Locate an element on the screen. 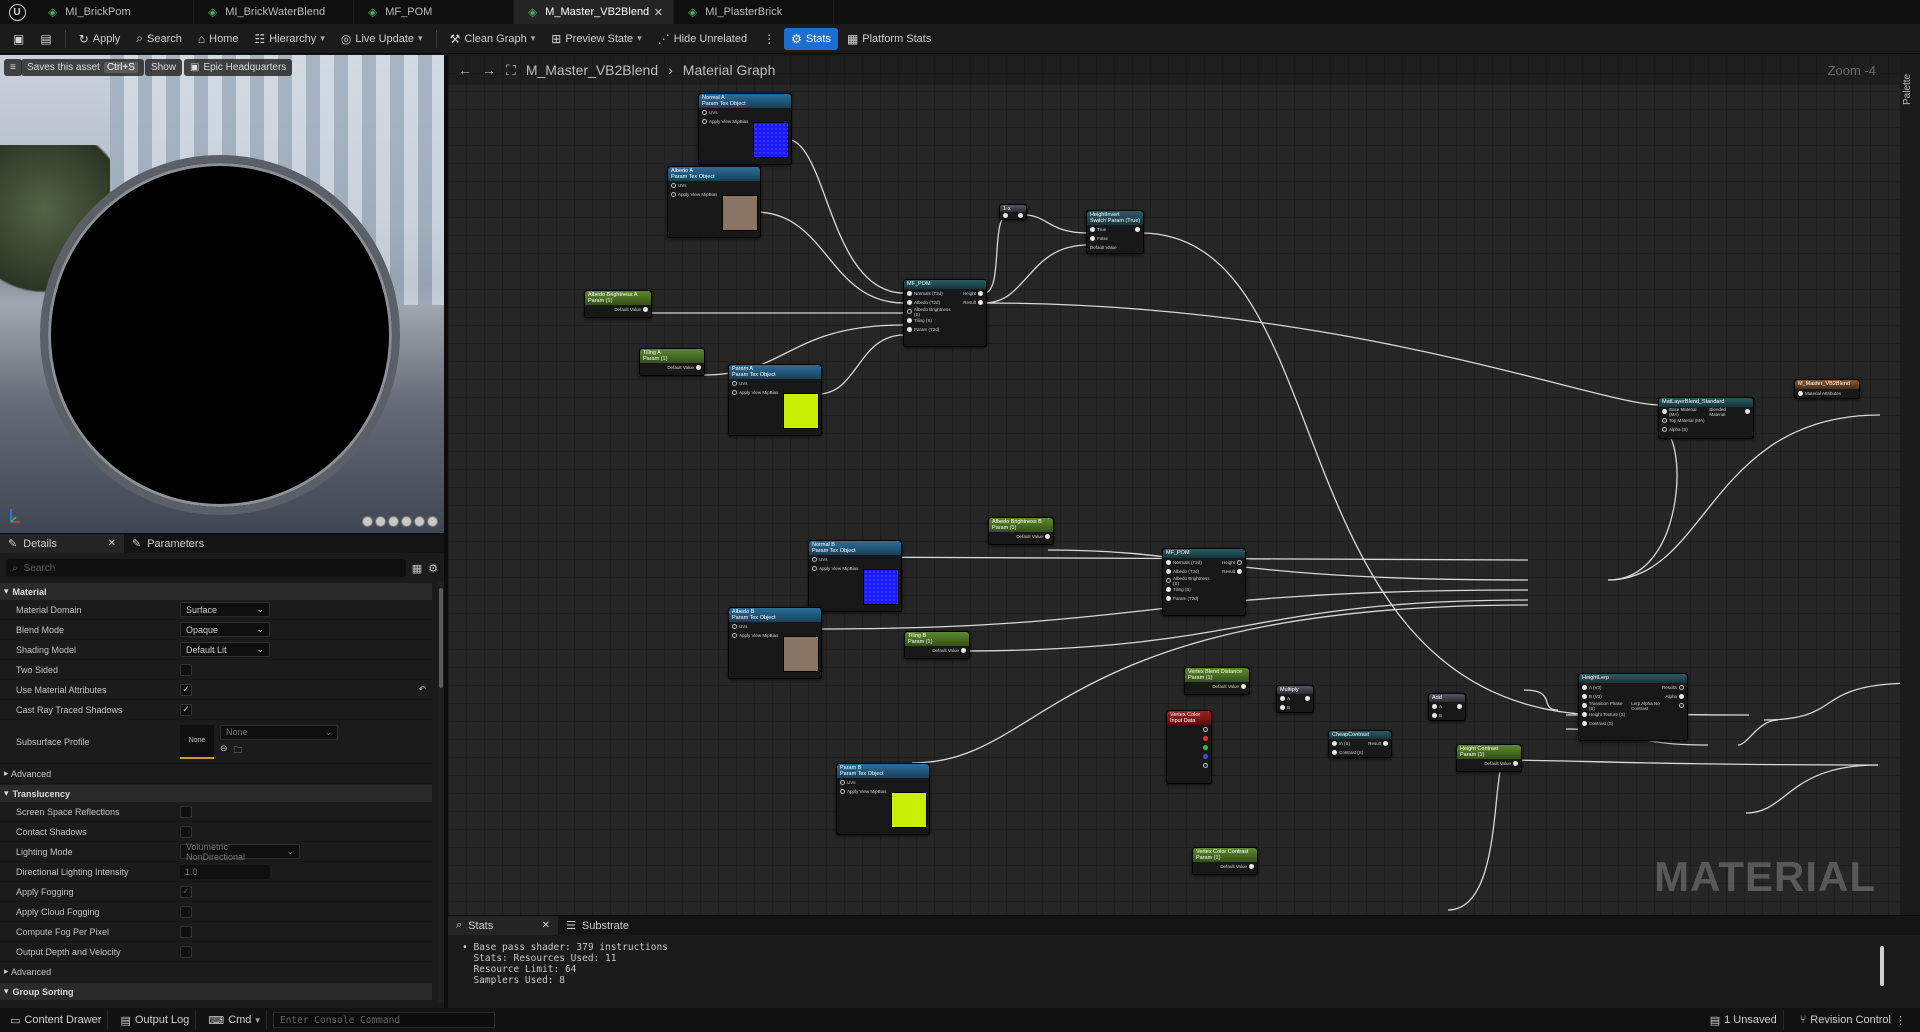 The width and height of the screenshot is (1920, 1032). tab-substrate: ☰ Substrate is located at coordinates (613, 925).